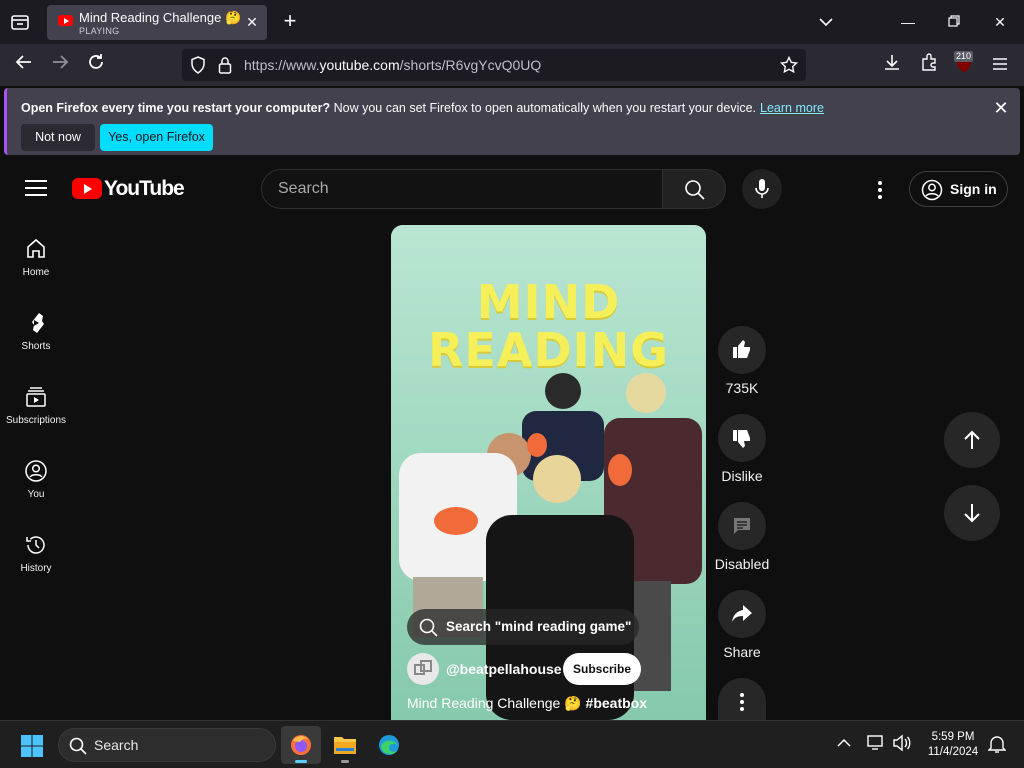 This screenshot has height=768, width=1024. I want to click on guide-menu-icon, so click(36, 189).